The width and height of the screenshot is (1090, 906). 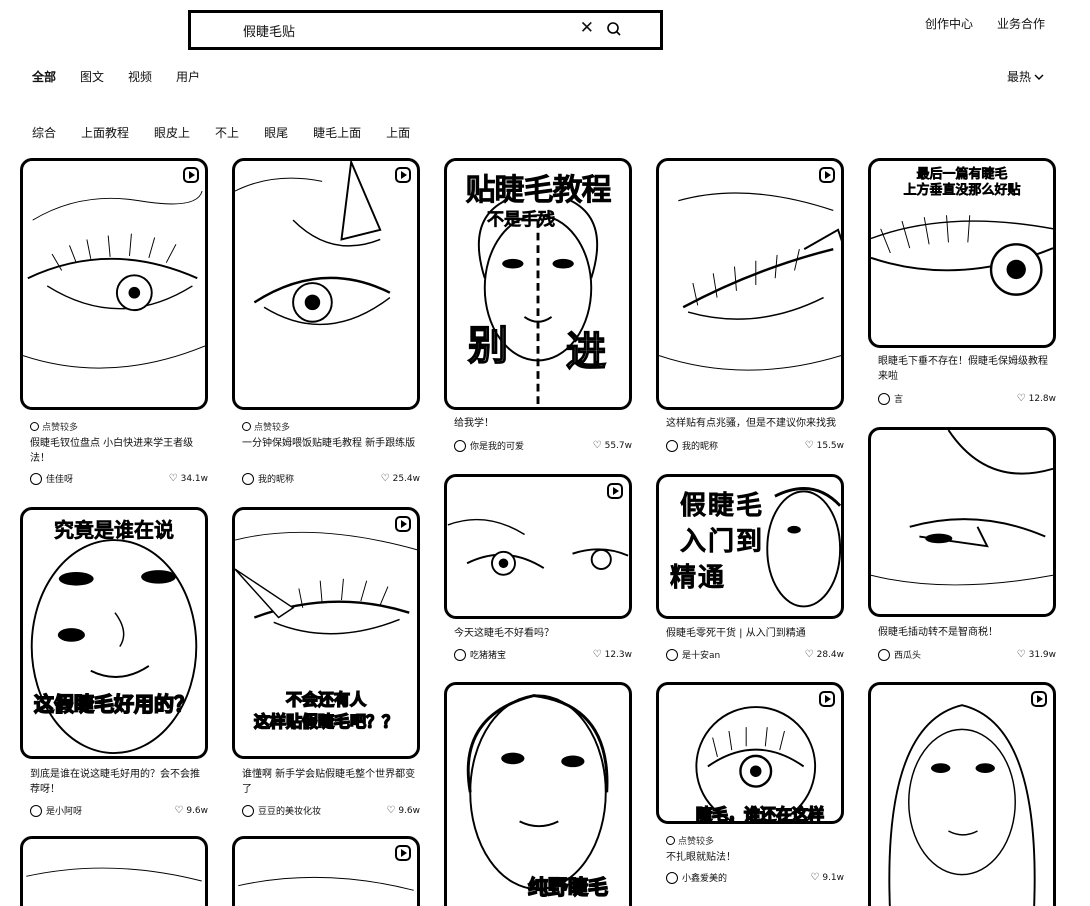 What do you see at coordinates (755, 633) in the screenshot?
I see `note-title: 假睫毛零死干货 | 从入门到精通` at bounding box center [755, 633].